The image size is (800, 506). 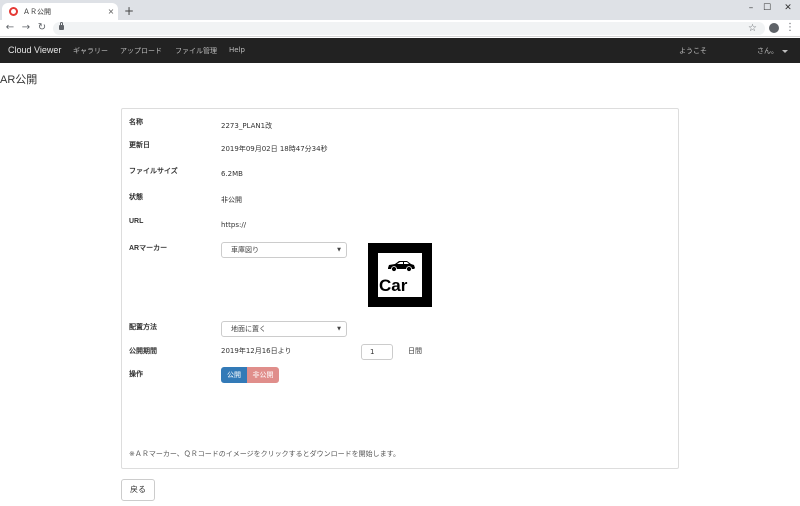 I want to click on forward-arrow-icon: →, so click(x=26, y=28).